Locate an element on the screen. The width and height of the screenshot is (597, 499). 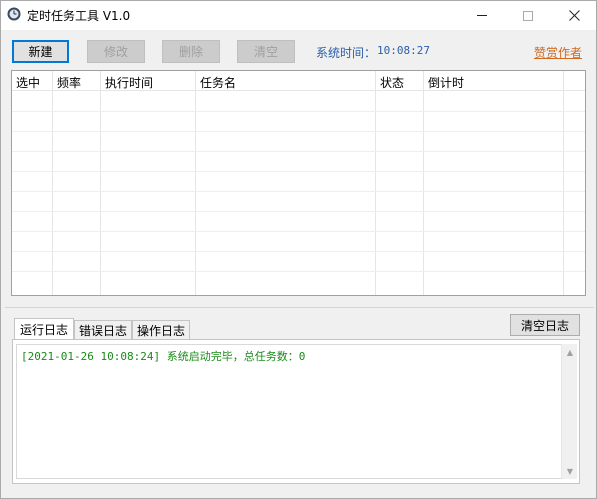
column-header-select: 选中 is located at coordinates (28, 82).